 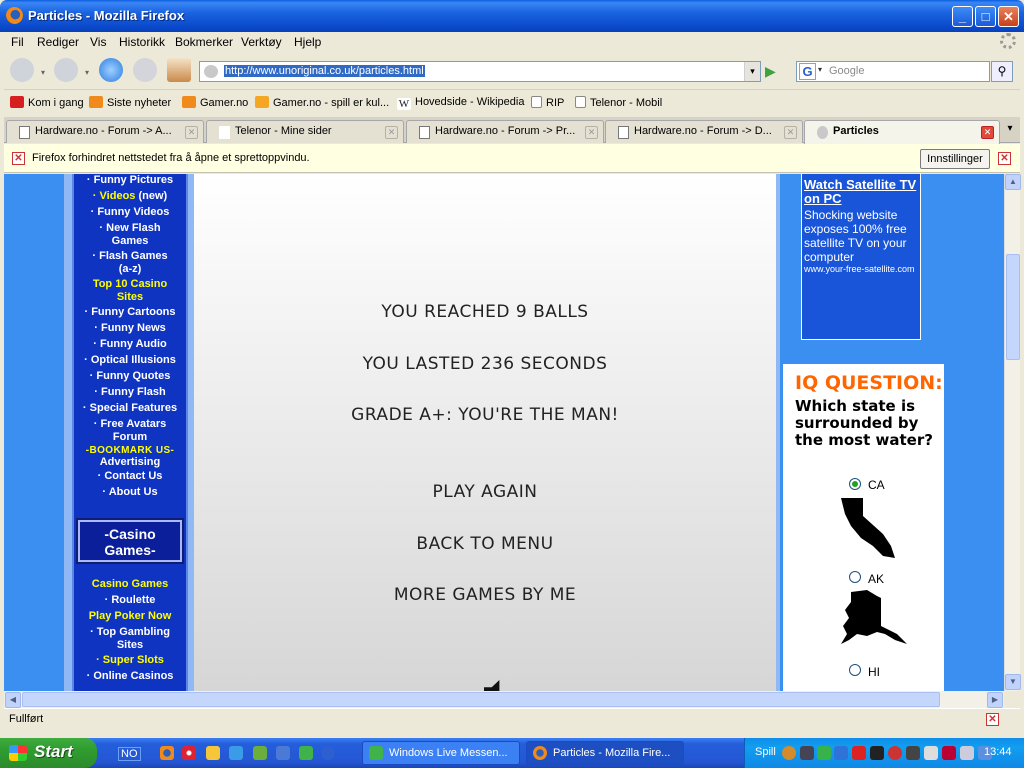 What do you see at coordinates (955, 159) in the screenshot?
I see `settings-button: Innstillinger` at bounding box center [955, 159].